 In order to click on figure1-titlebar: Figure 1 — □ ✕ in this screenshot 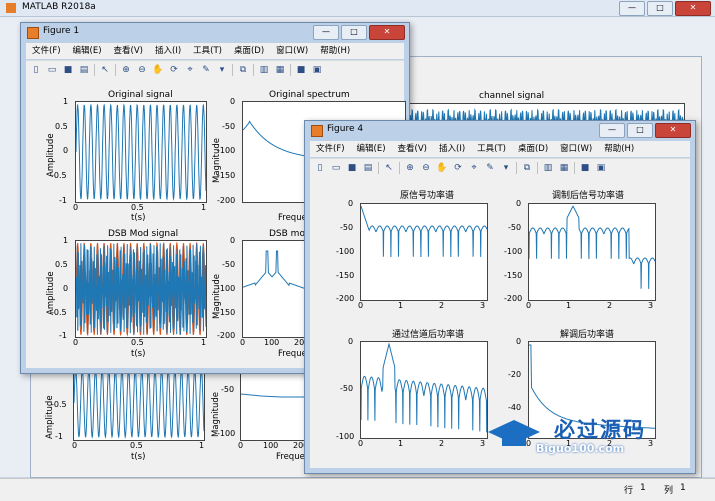, I will do `click(215, 32)`.